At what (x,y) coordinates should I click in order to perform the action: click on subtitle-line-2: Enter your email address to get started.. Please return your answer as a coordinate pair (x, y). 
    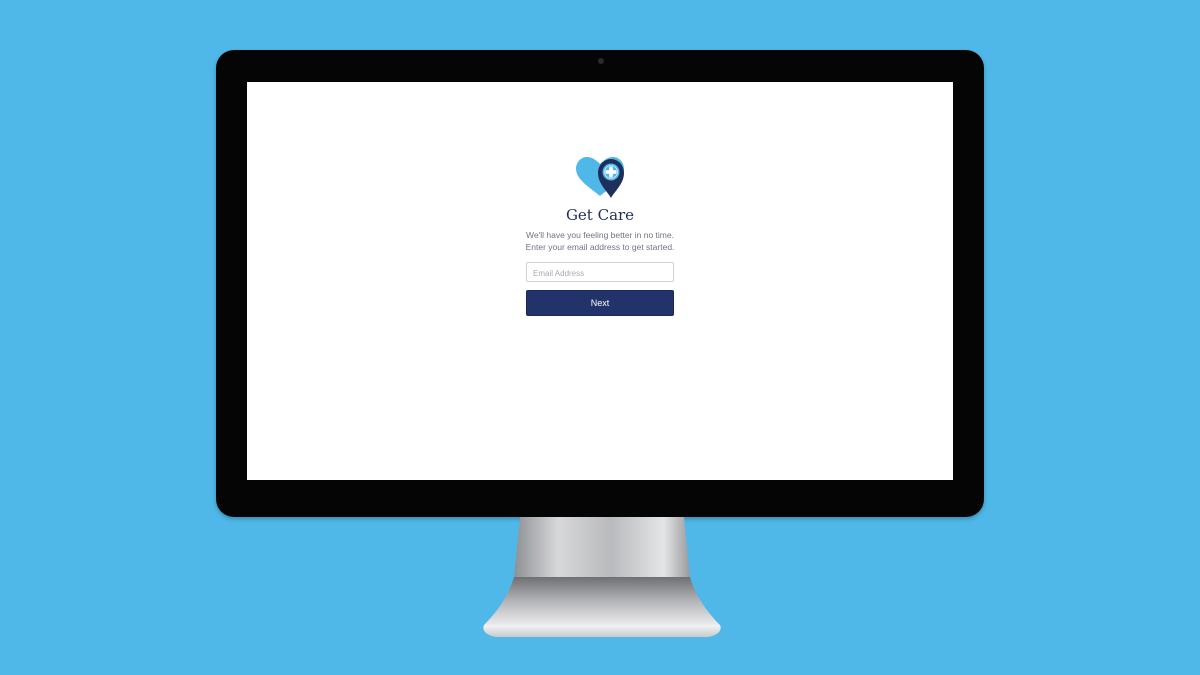
    Looking at the image, I should click on (600, 247).